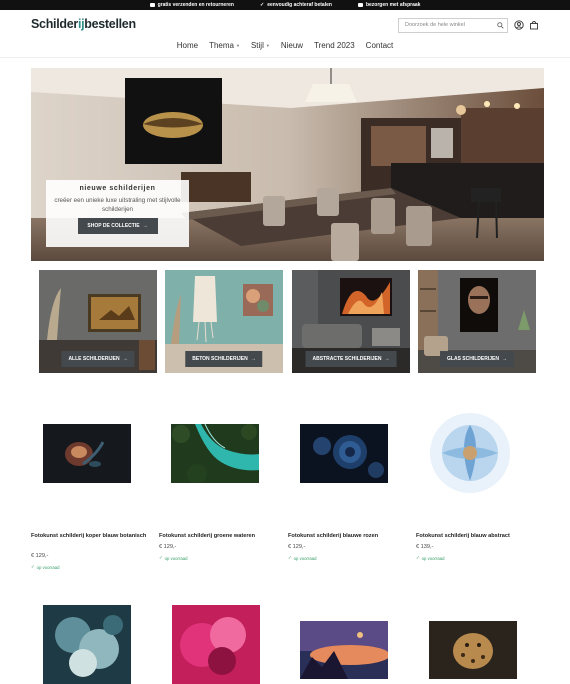  I want to click on usp-item: ✓ eenvoudig achteraf betalen, so click(296, 5).